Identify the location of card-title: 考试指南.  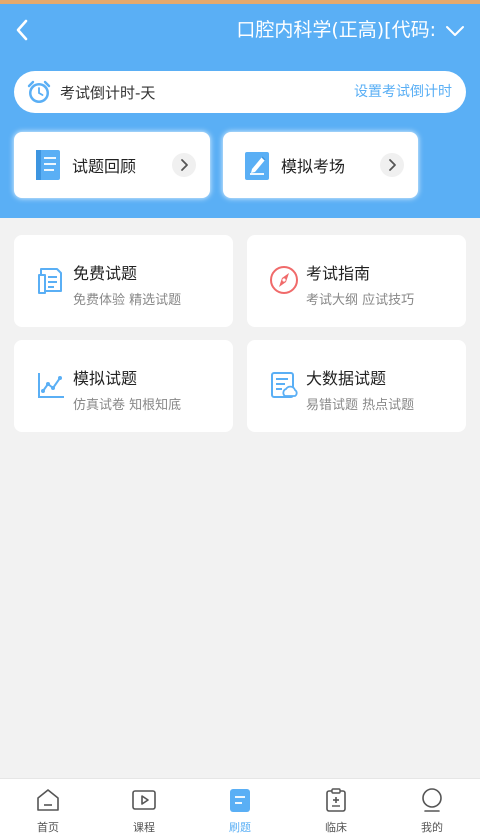
(338, 273).